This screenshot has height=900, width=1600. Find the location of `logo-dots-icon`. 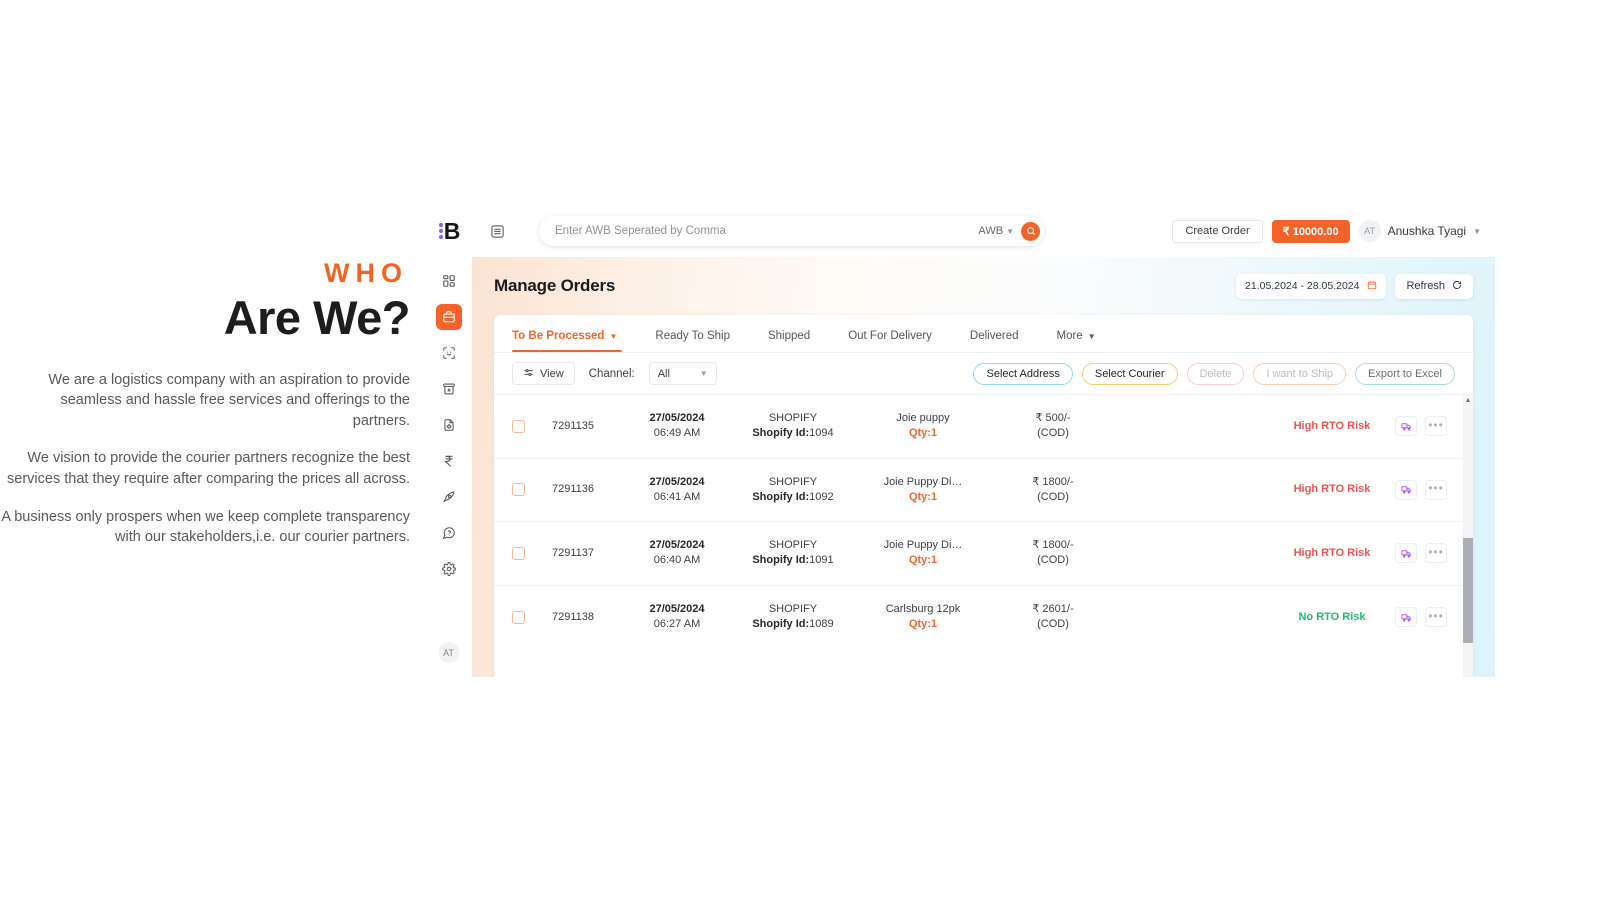

logo-dots-icon is located at coordinates (440, 231).